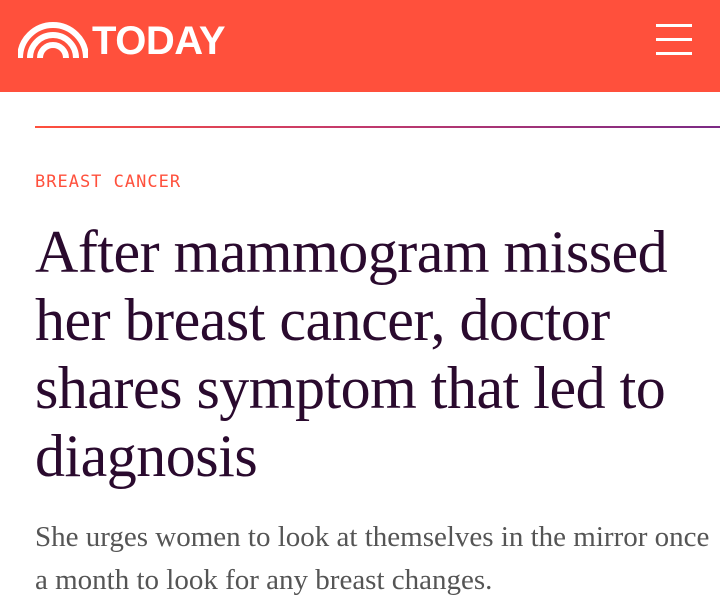 This screenshot has height=613, width=720. I want to click on rainbow-logo-icon, so click(53, 40).